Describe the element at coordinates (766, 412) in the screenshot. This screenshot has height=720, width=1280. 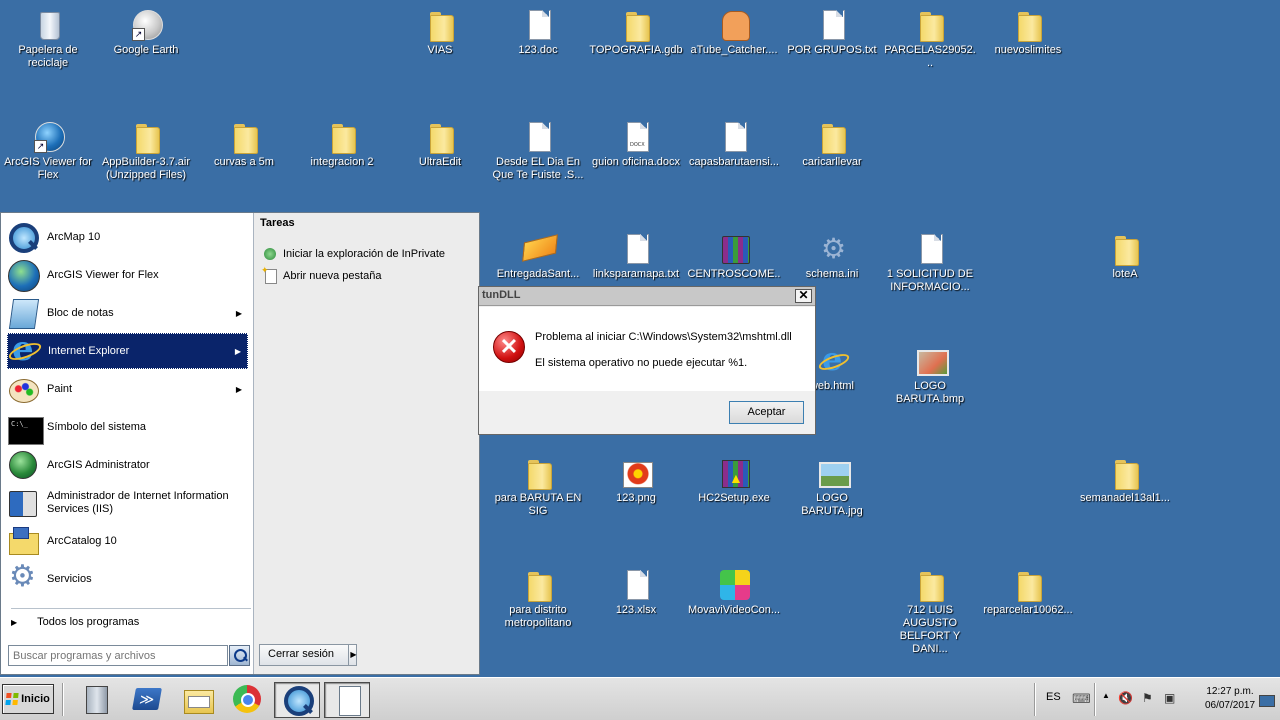
I see `ok-button: Aceptar` at that location.